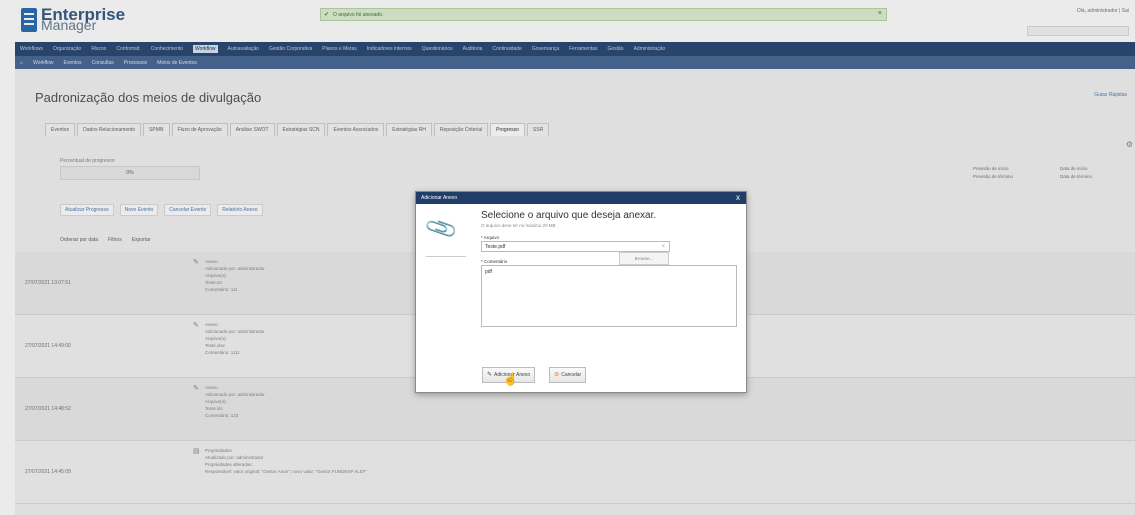 The width and height of the screenshot is (1135, 515). What do you see at coordinates (569, 215) in the screenshot?
I see `dialog-heading: Selecione o arquivo que deseja anexar.` at bounding box center [569, 215].